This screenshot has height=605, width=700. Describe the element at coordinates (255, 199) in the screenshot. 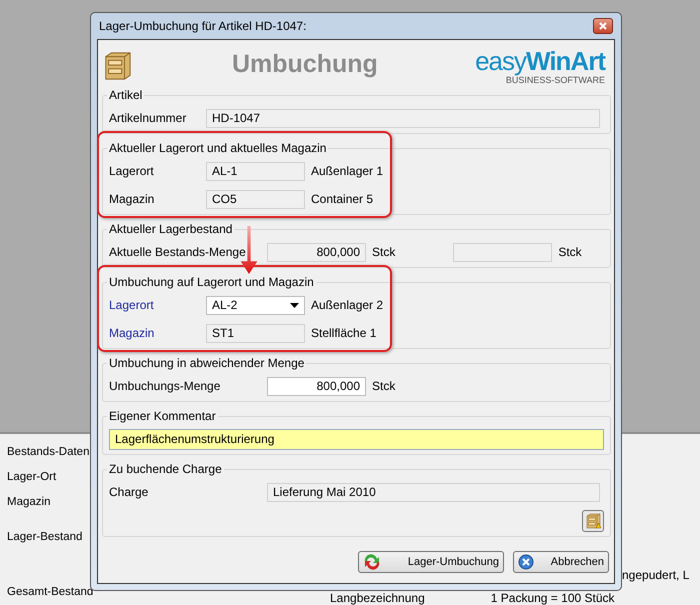

I see `text-field: CO5` at that location.